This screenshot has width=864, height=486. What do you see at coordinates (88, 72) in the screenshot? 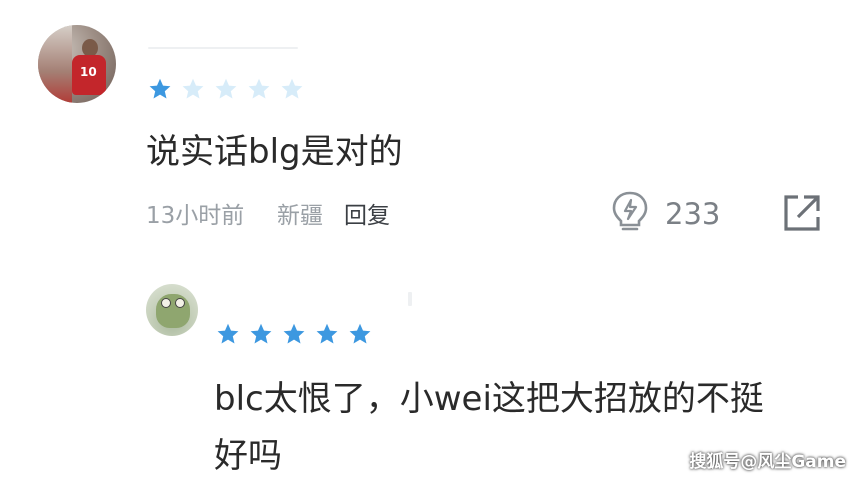
I see `avatar-shirt-number: 10` at bounding box center [88, 72].